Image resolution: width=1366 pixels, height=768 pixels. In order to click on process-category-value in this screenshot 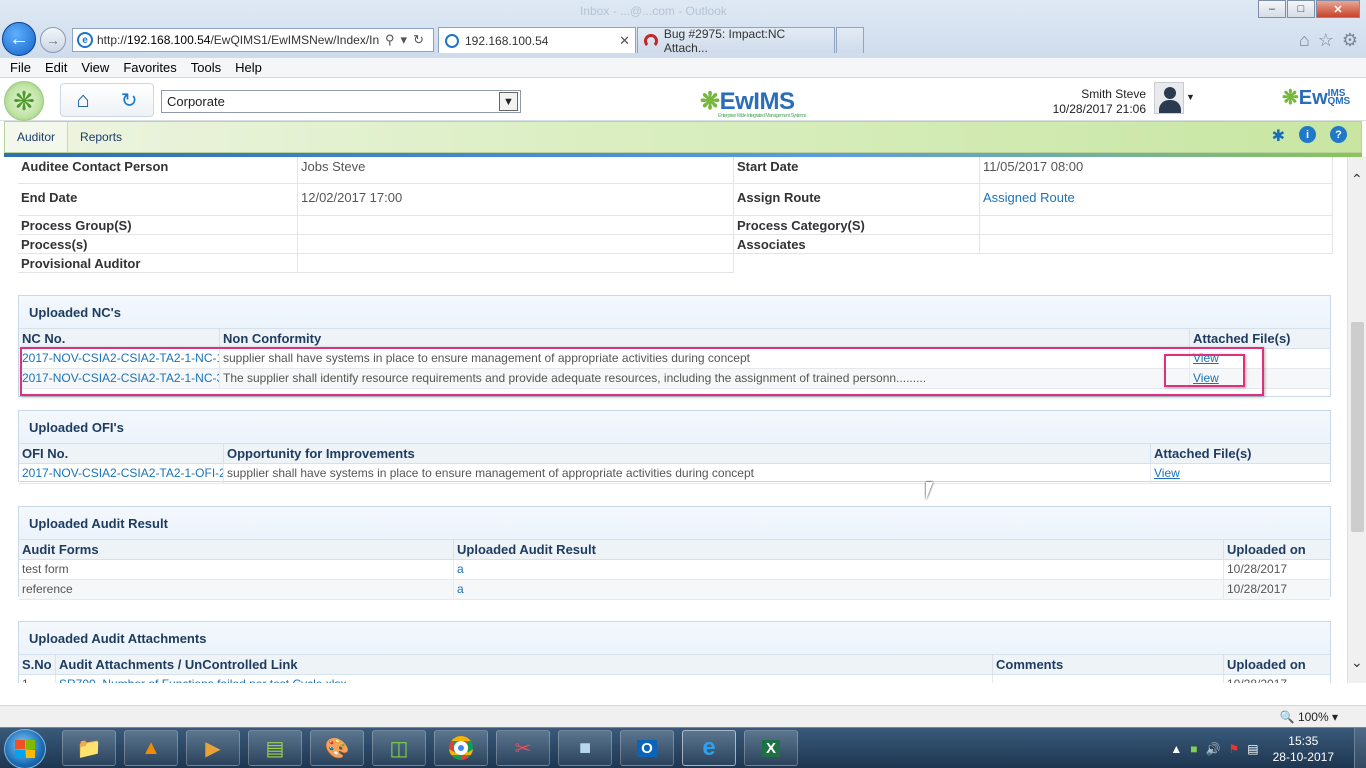, I will do `click(1156, 225)`.